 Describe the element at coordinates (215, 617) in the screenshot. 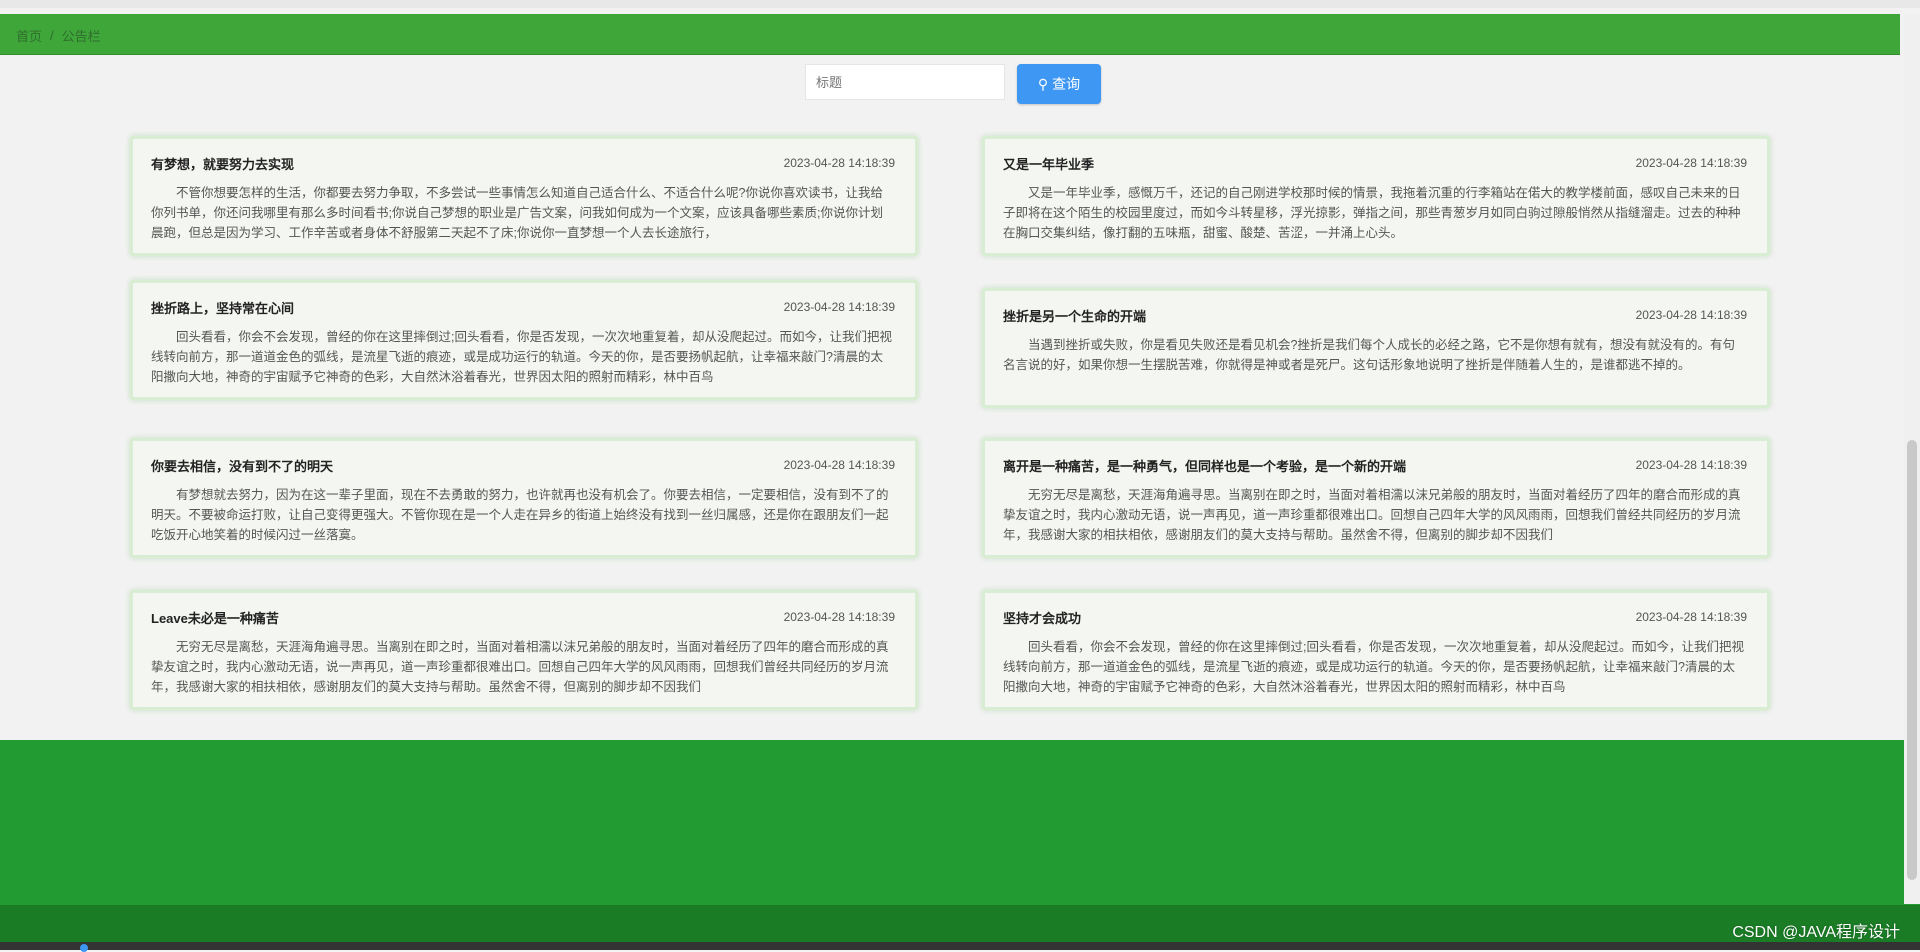

I see `card-title: Leave未必是一种痛苦` at that location.